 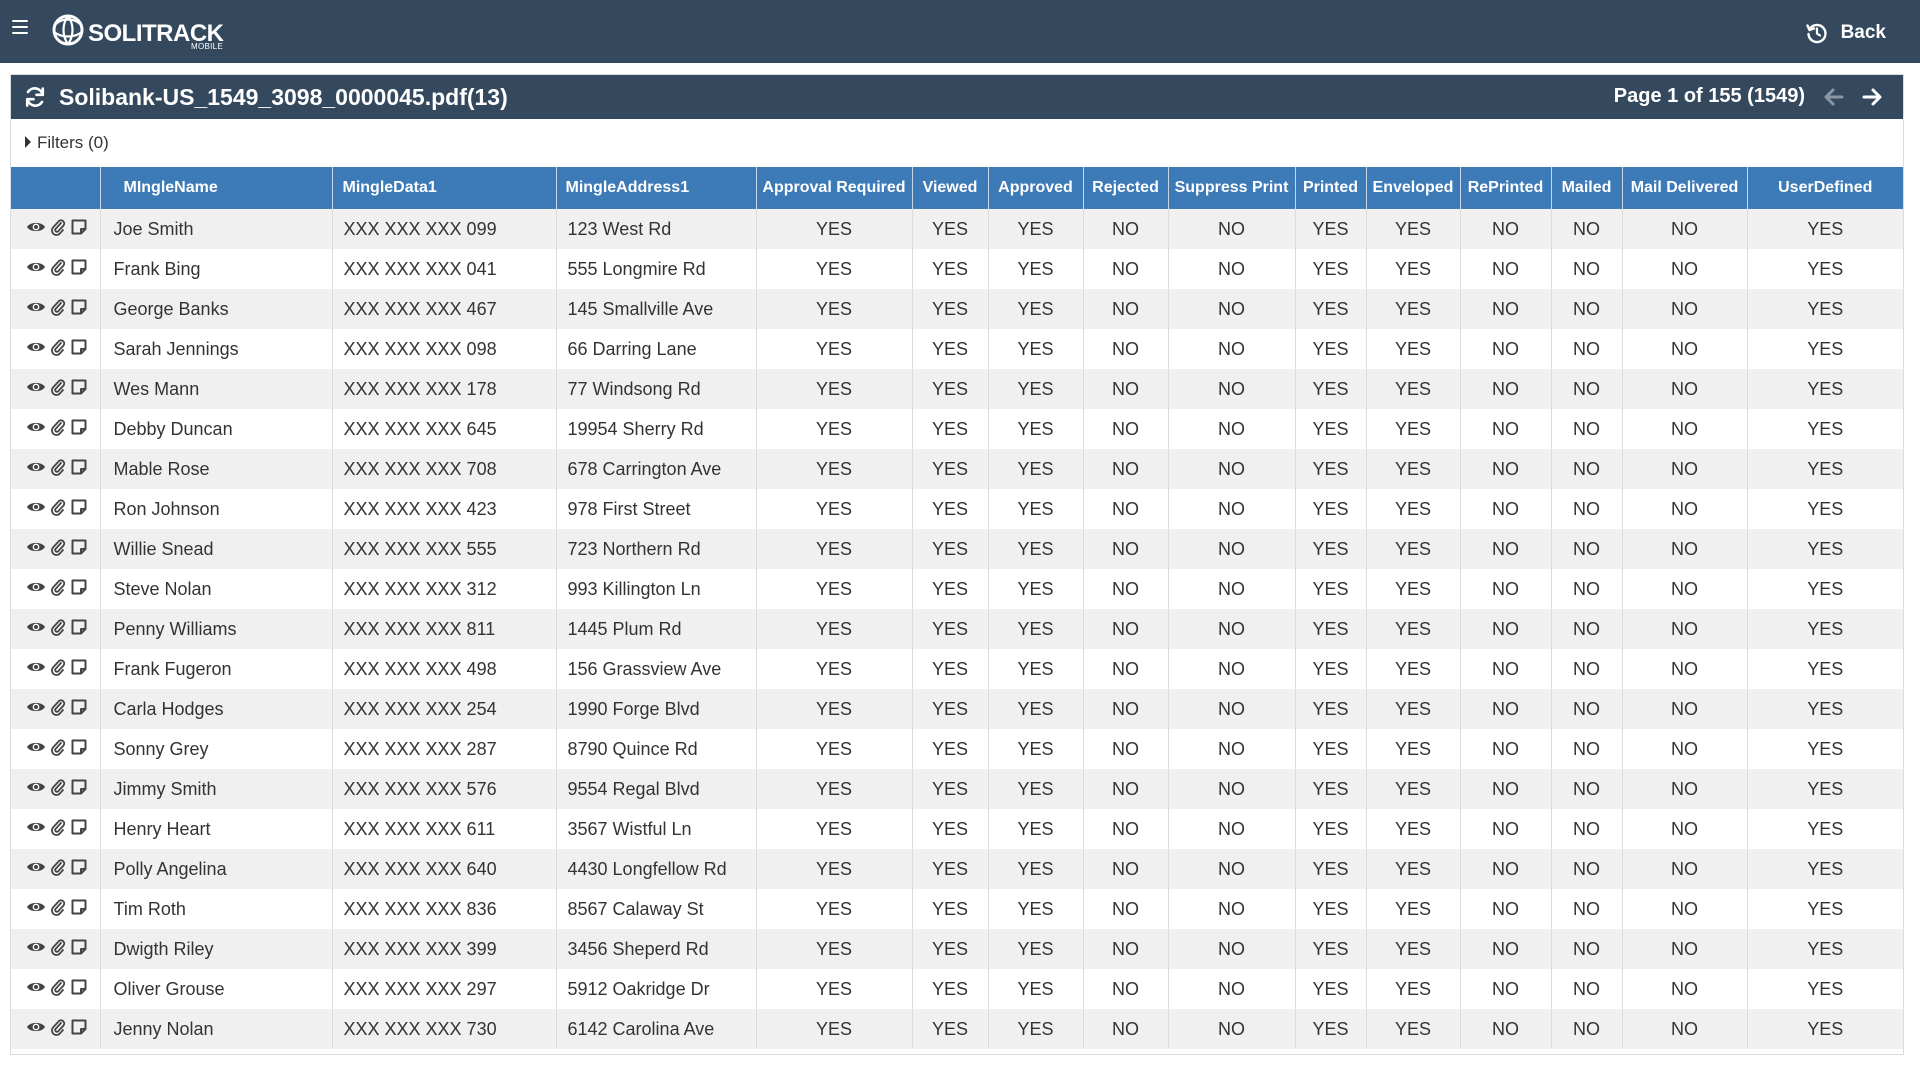 What do you see at coordinates (1413, 188) in the screenshot?
I see `column-header-enveloped: Enveloped` at bounding box center [1413, 188].